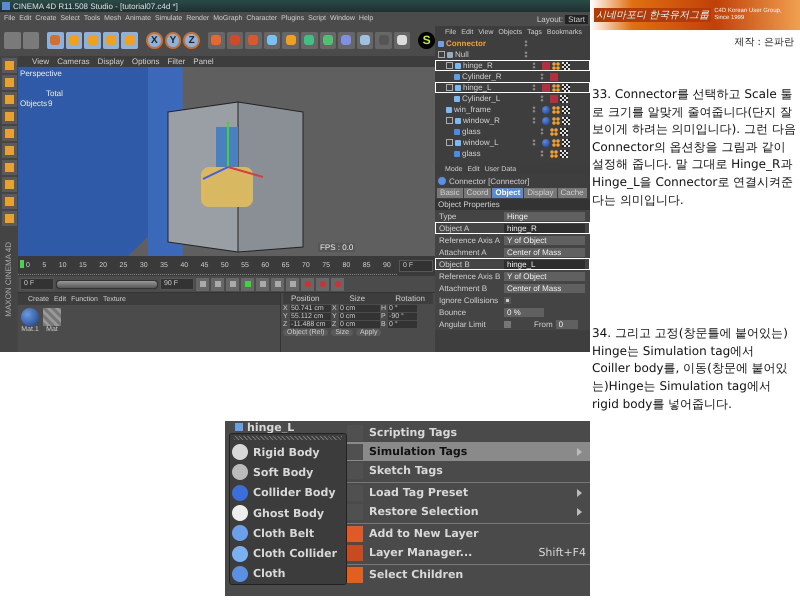 Image resolution: width=800 pixels, height=600 pixels. I want to click on field-label: Reference Axis B, so click(470, 276).